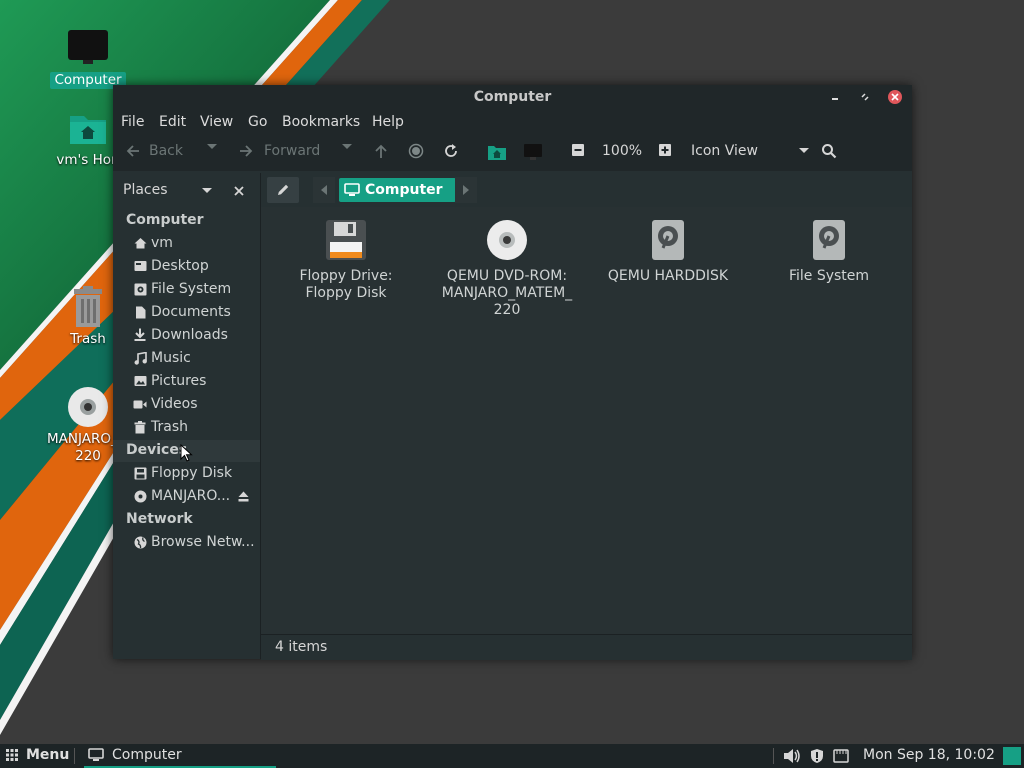 This screenshot has height=768, width=1024. I want to click on sidebar-item-label: Pictures, so click(179, 381).